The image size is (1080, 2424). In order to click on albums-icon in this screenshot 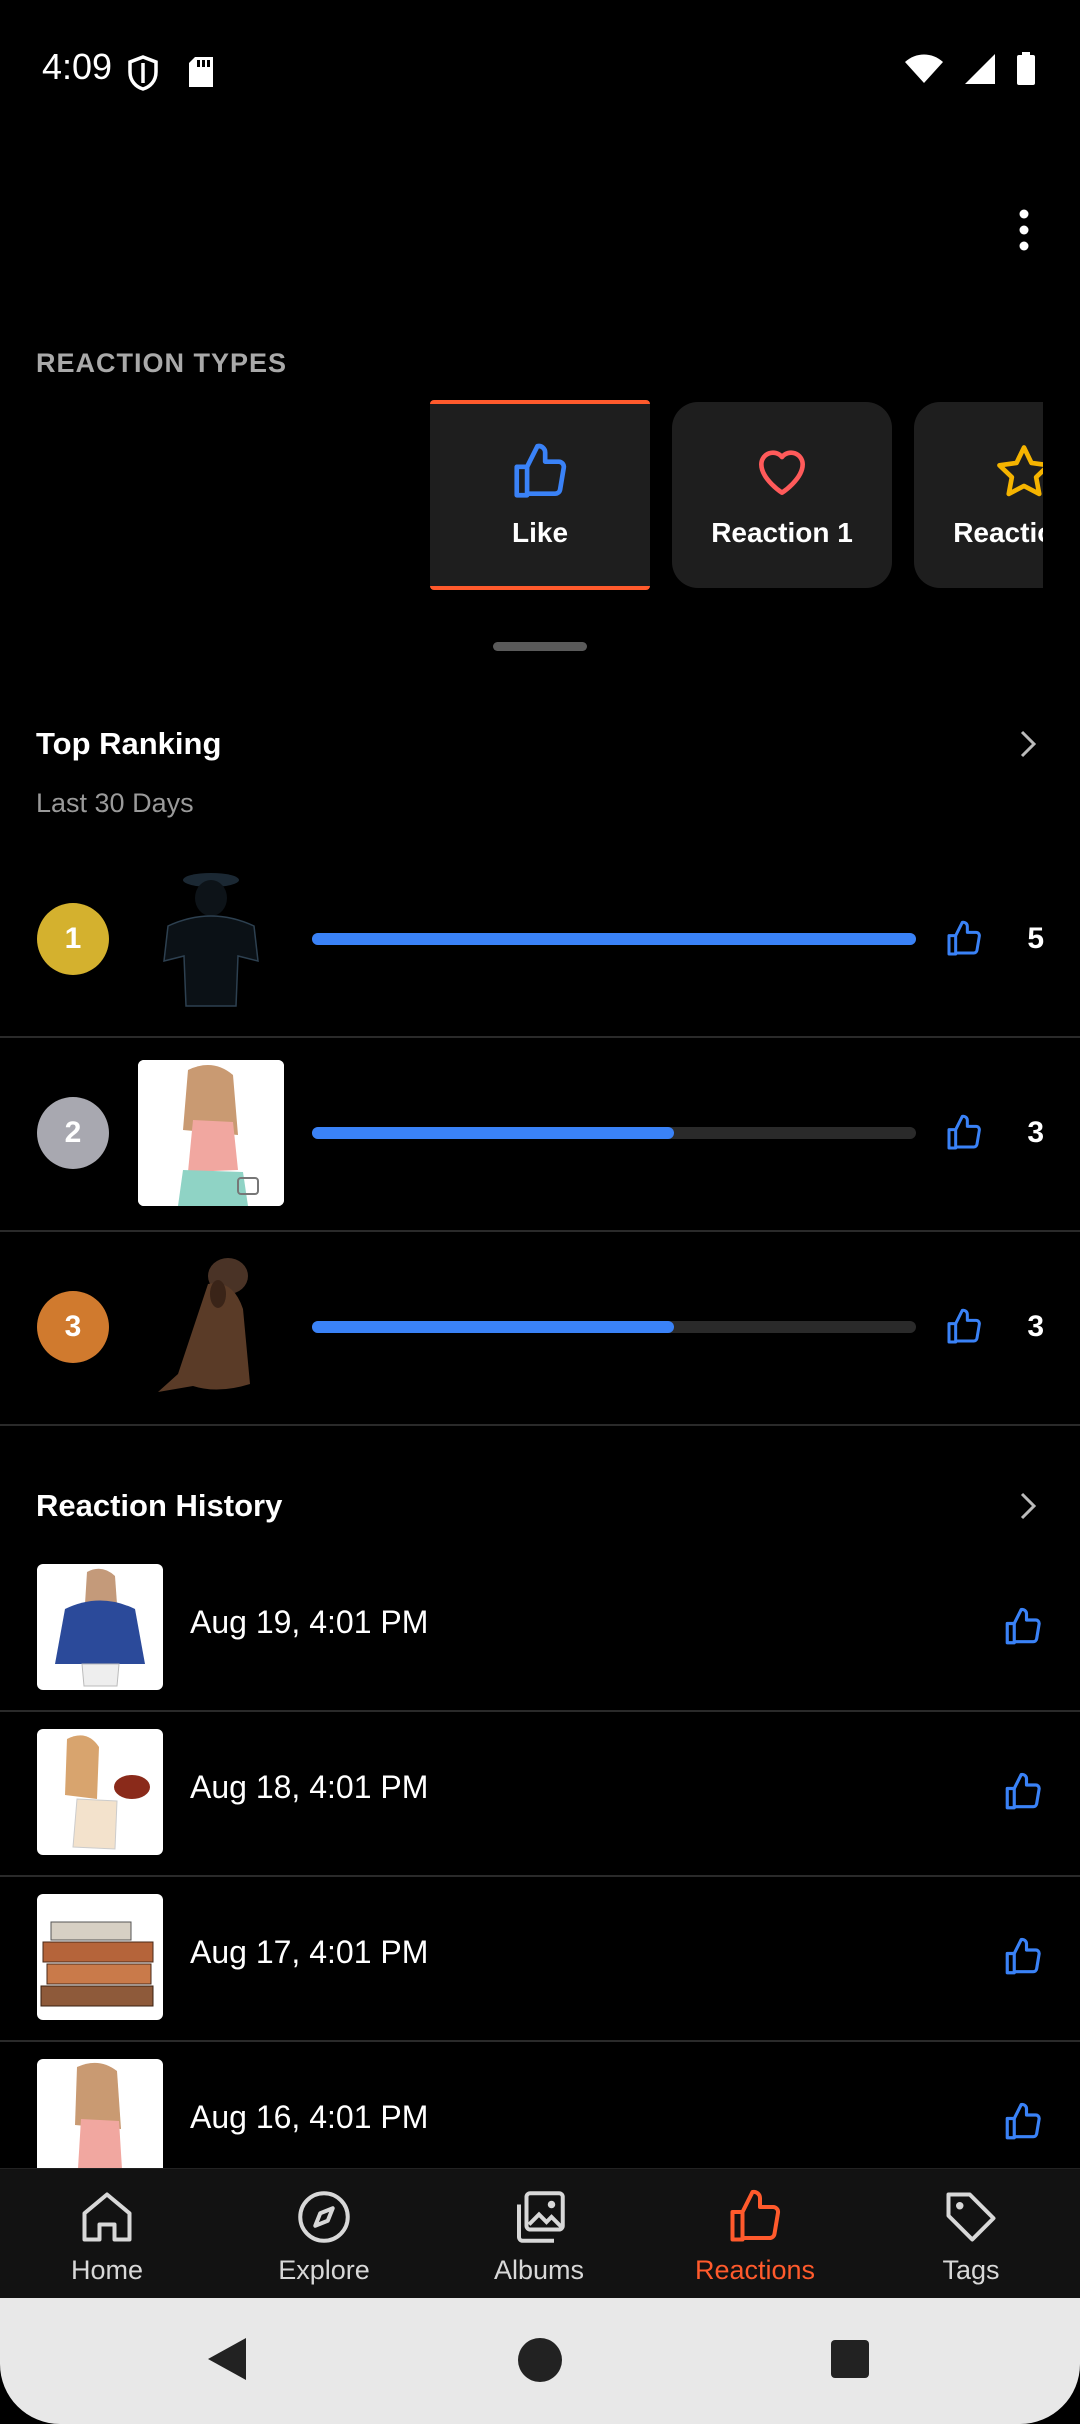, I will do `click(541, 2217)`.